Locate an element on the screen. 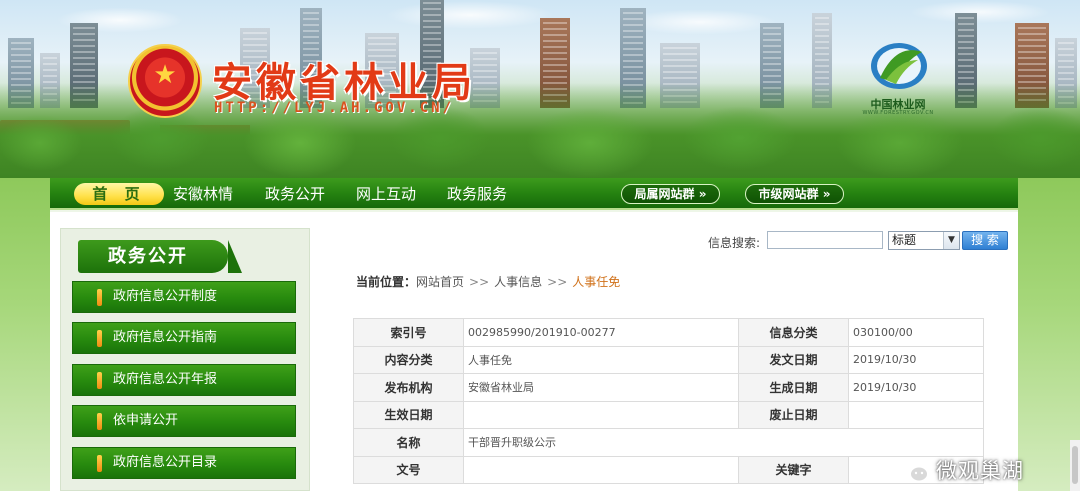 This screenshot has height=491, width=1080. sidebar-item-disclosure-catalog: 政府信息公开目录 is located at coordinates (184, 463).